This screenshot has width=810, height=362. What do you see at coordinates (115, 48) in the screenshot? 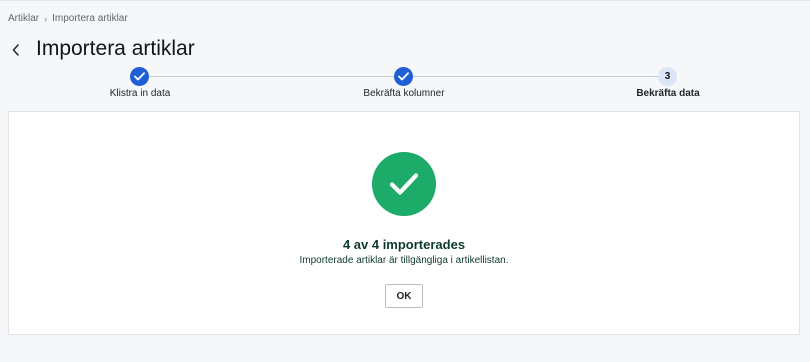
I see `page-title: Importera artiklar` at bounding box center [115, 48].